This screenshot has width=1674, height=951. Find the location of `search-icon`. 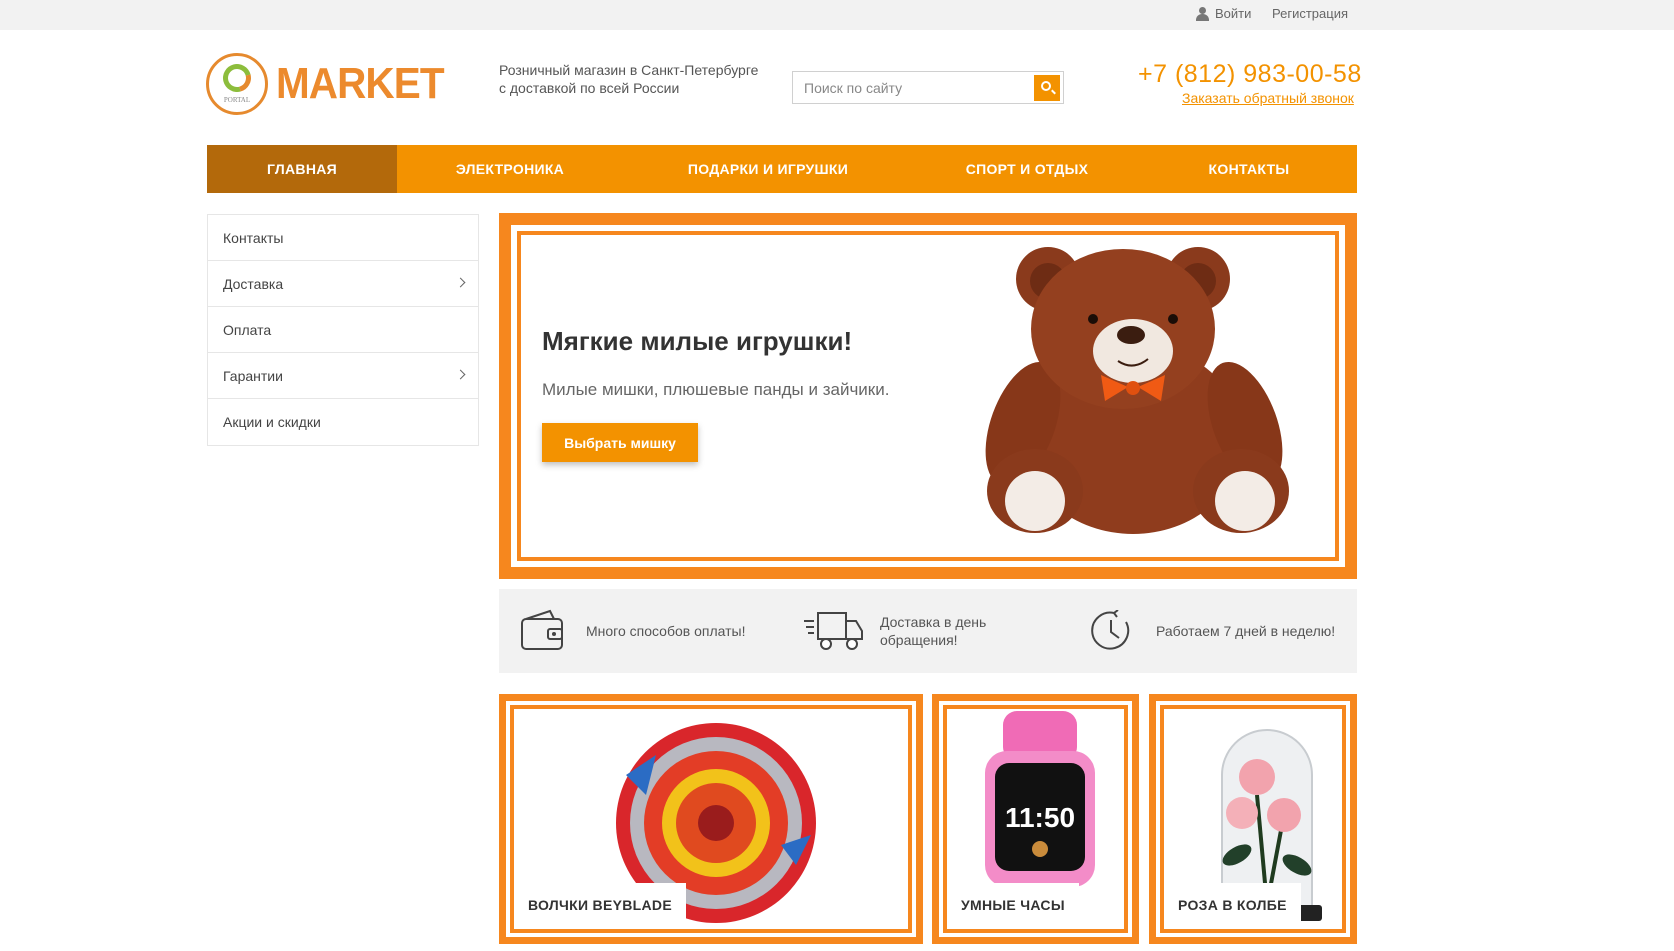

search-icon is located at coordinates (1046, 86).